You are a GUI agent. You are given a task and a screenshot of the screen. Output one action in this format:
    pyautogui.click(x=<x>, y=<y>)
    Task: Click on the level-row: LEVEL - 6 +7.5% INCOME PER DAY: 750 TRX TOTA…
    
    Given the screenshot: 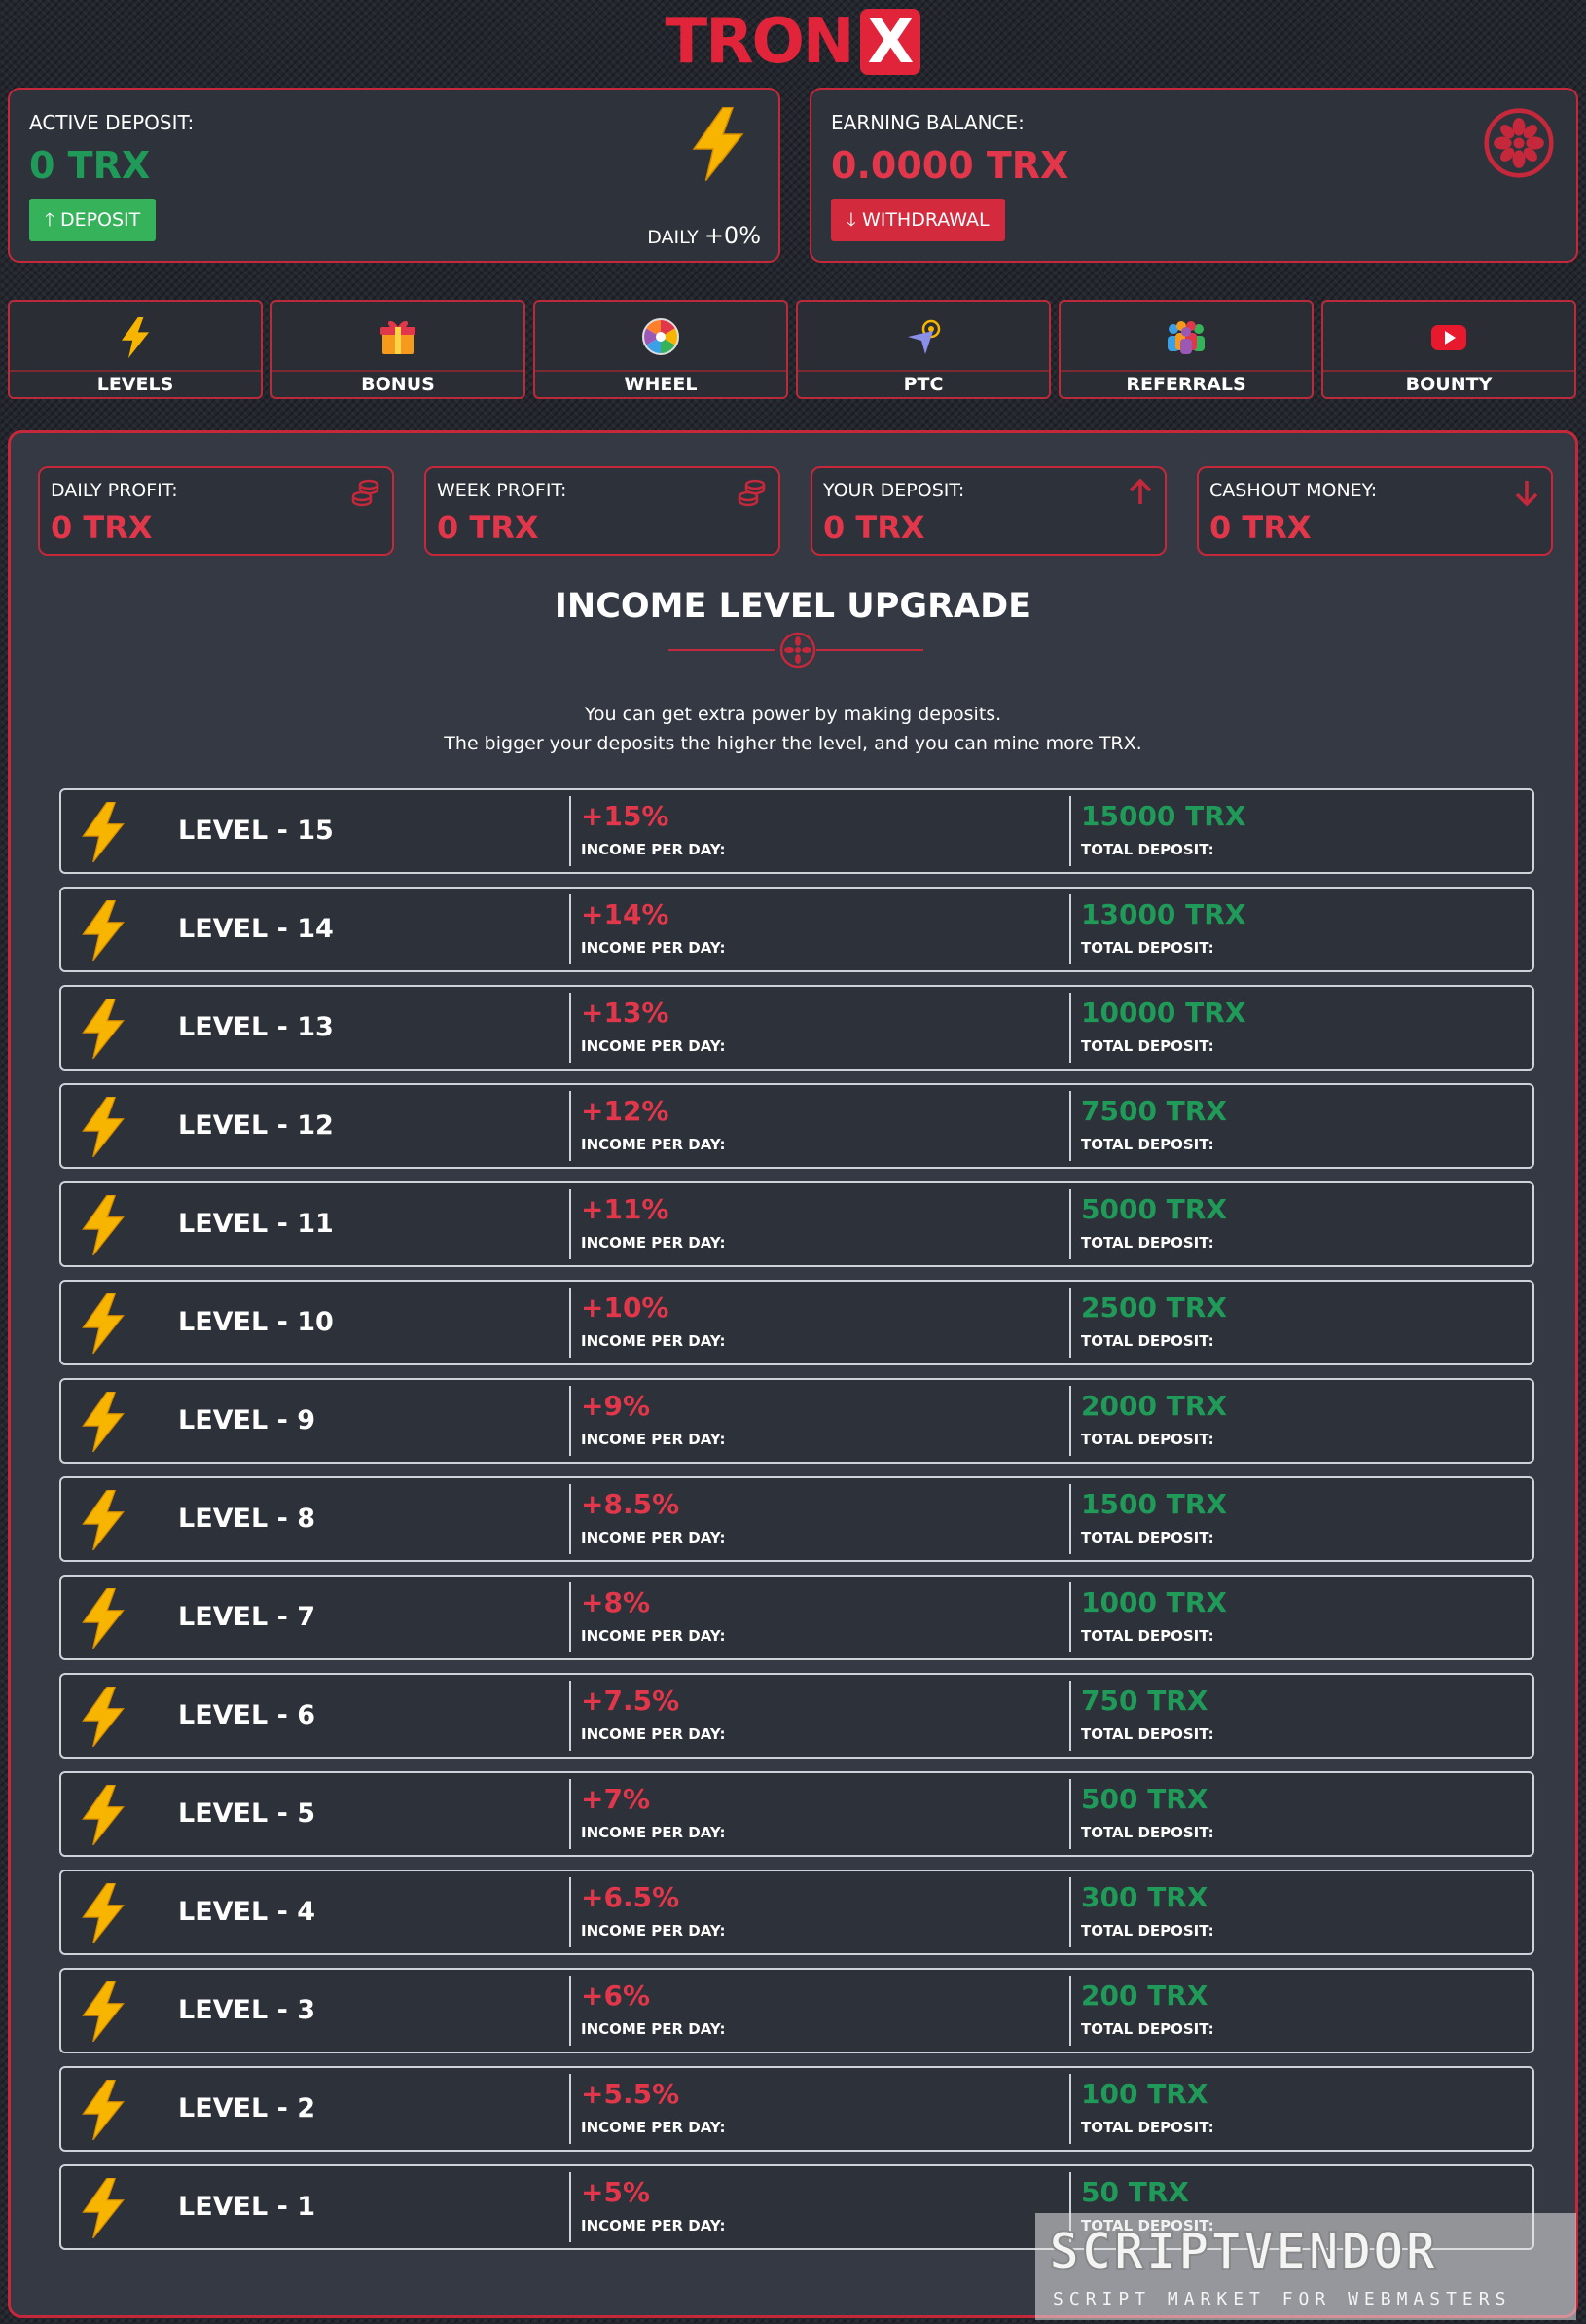 What is the action you would take?
    pyautogui.click(x=796, y=1716)
    